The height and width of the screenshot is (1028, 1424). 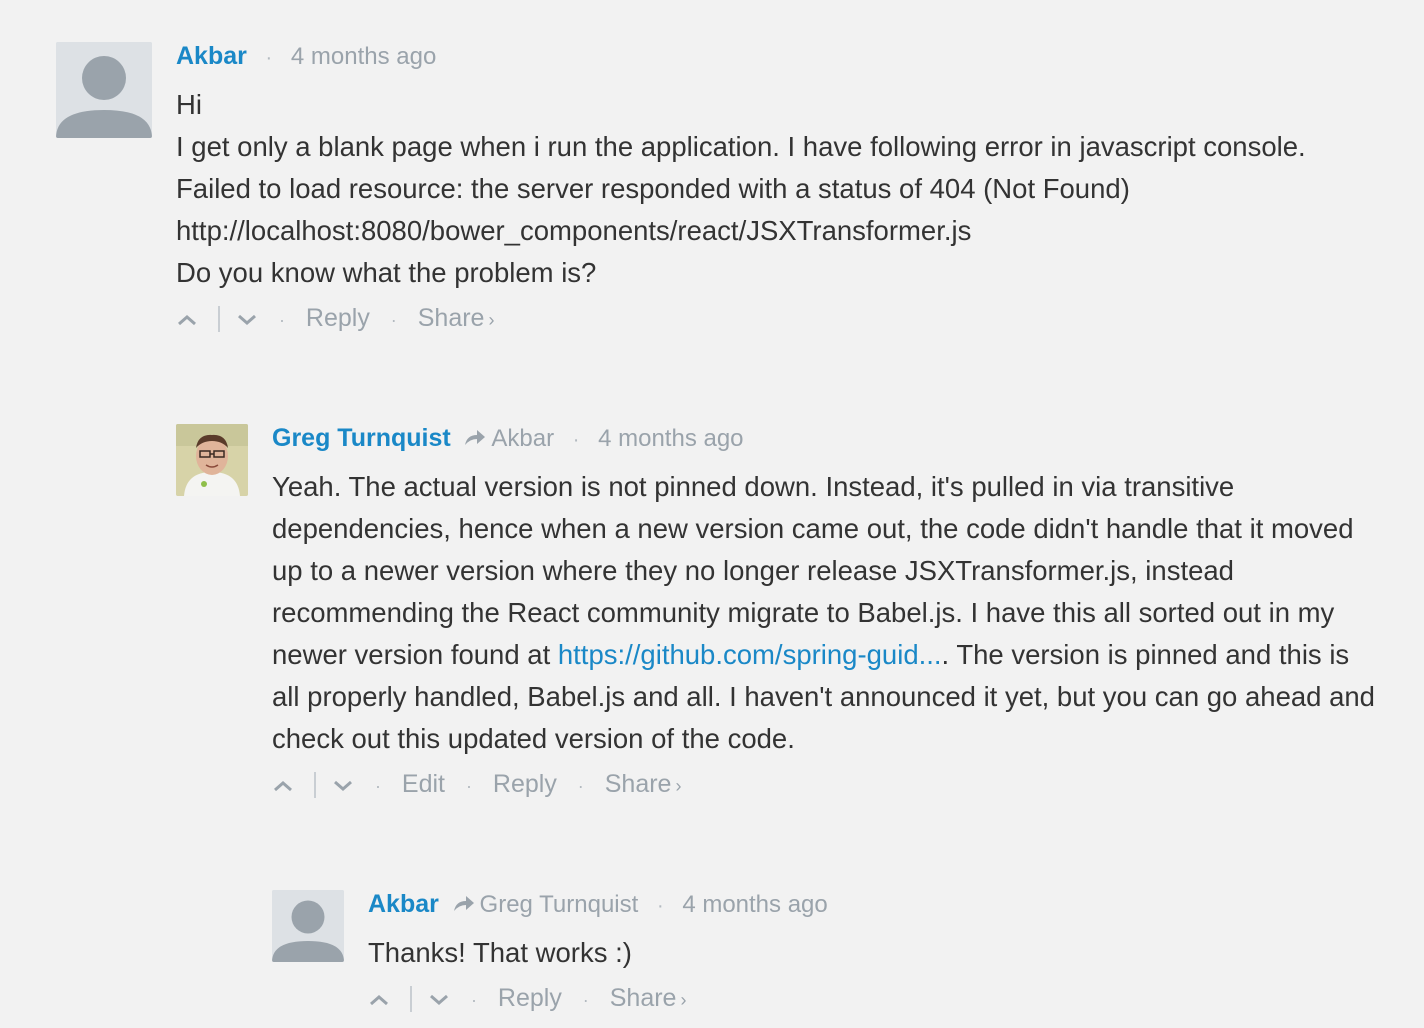 What do you see at coordinates (827, 438) in the screenshot?
I see `comment-header: Greg Turnquist Akbar · 4 months ago` at bounding box center [827, 438].